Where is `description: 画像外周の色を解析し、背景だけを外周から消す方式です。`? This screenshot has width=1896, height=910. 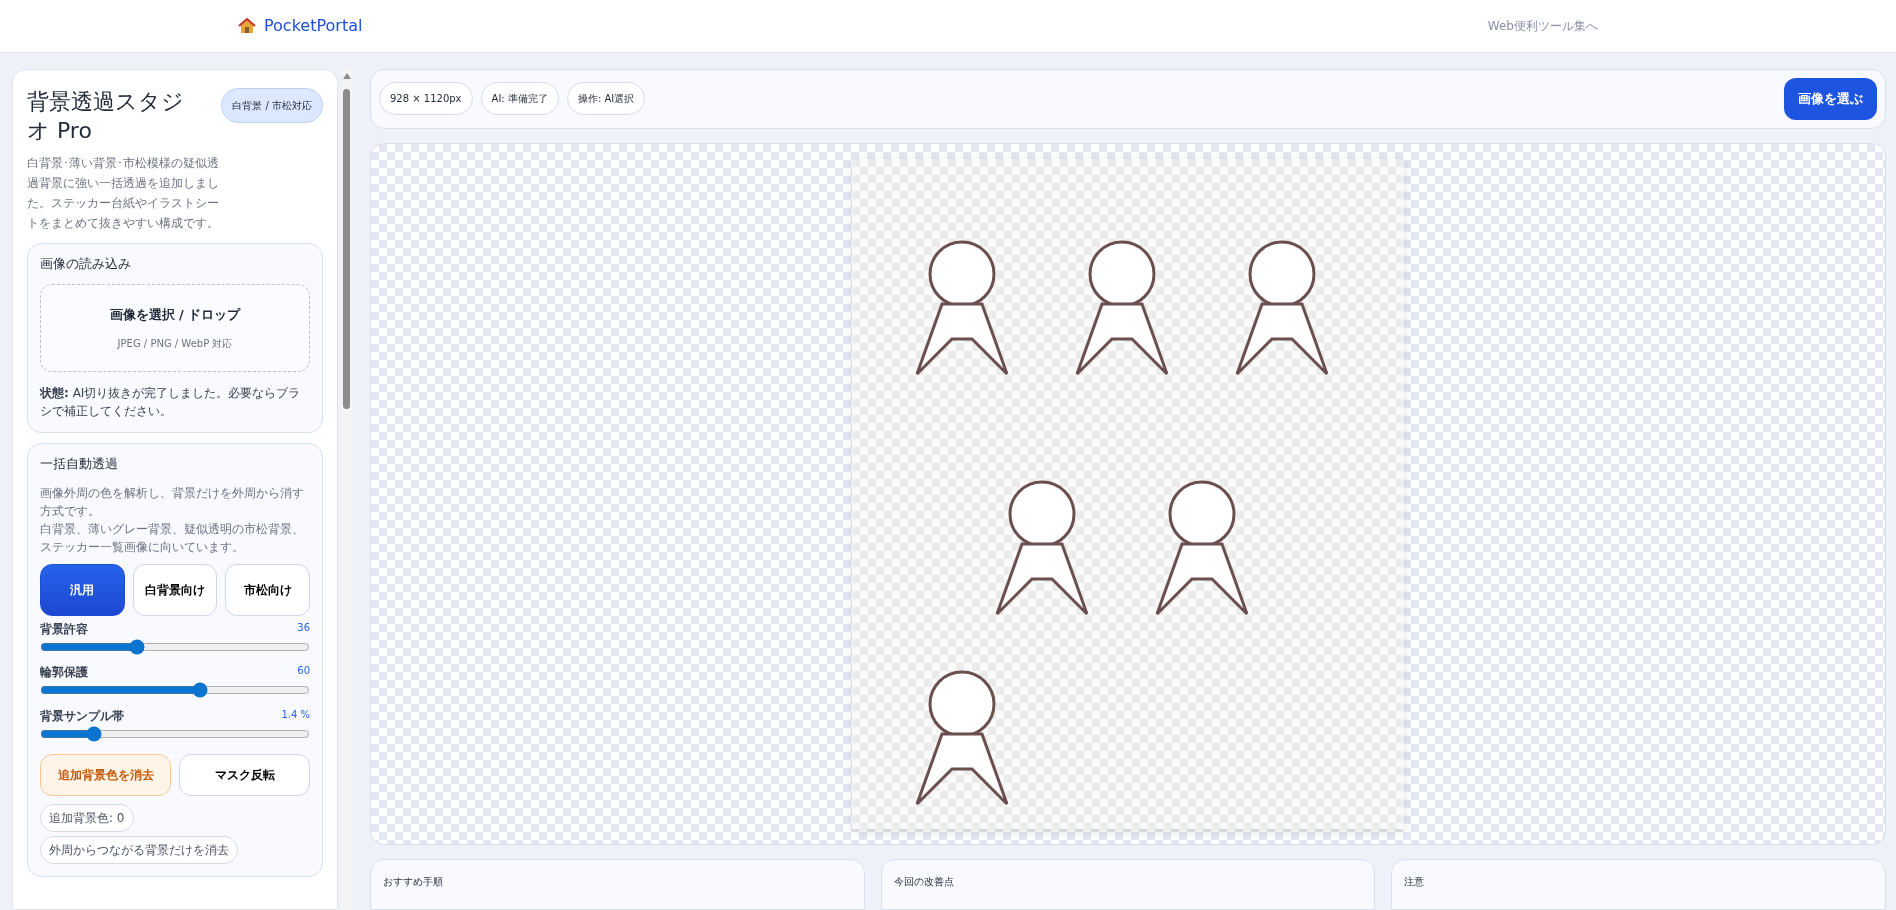 description: 画像外周の色を解析し、背景だけを外周から消す方式です。 is located at coordinates (172, 502).